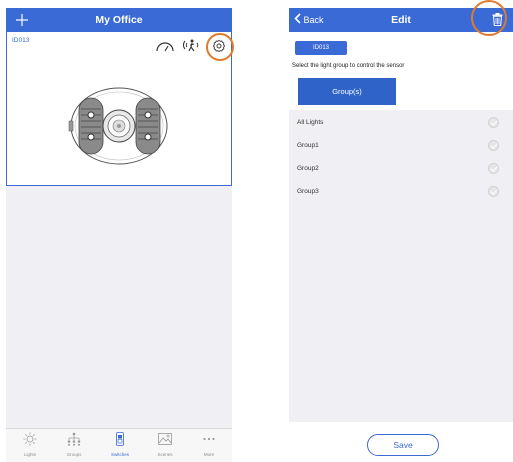 The image size is (513, 462). I want to click on switch-icon, so click(120, 439).